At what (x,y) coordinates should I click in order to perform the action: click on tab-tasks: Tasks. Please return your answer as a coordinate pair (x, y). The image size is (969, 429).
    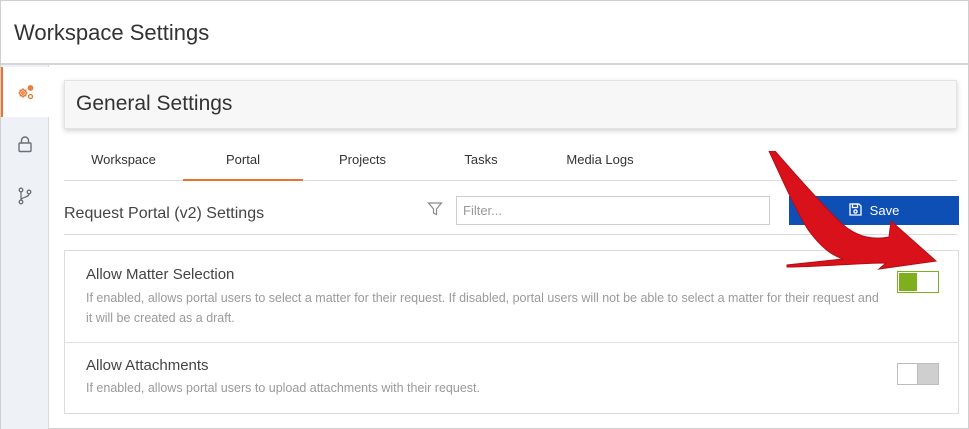
    Looking at the image, I should click on (481, 162).